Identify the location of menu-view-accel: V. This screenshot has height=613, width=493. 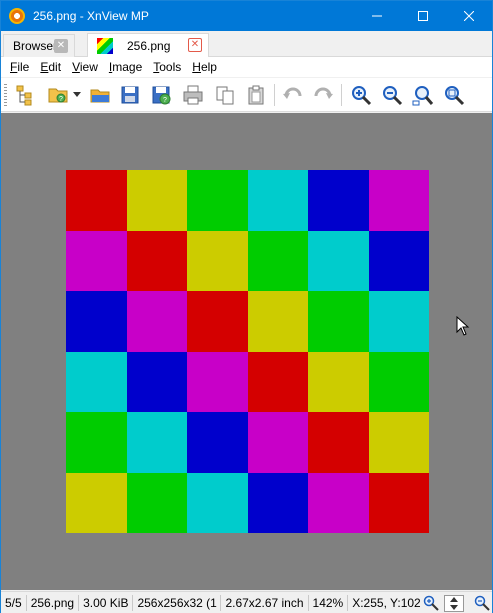
(76, 67).